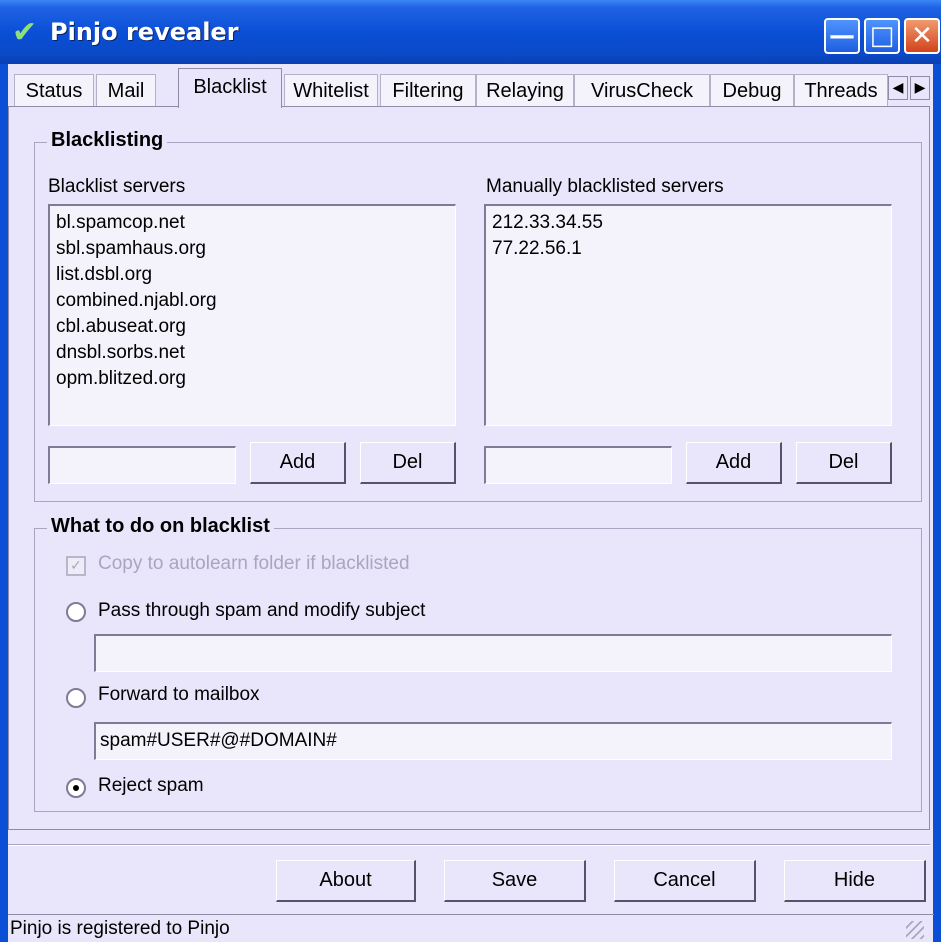 This screenshot has width=941, height=942. I want to click on title-bar: ✔ Pinjo revealer — □ ✕, so click(470, 32).